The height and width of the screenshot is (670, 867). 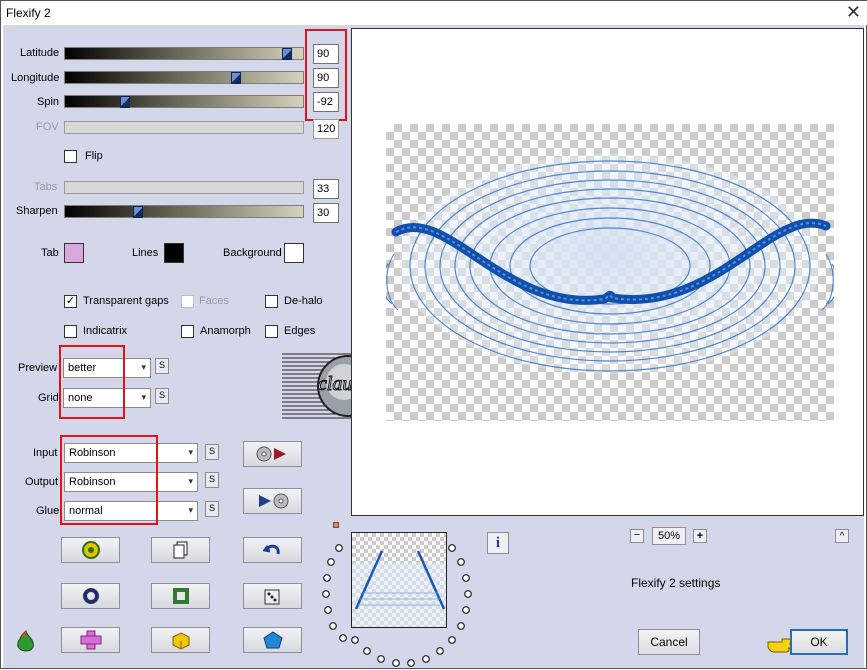 I want to click on sharpen-slider, so click(x=184, y=211).